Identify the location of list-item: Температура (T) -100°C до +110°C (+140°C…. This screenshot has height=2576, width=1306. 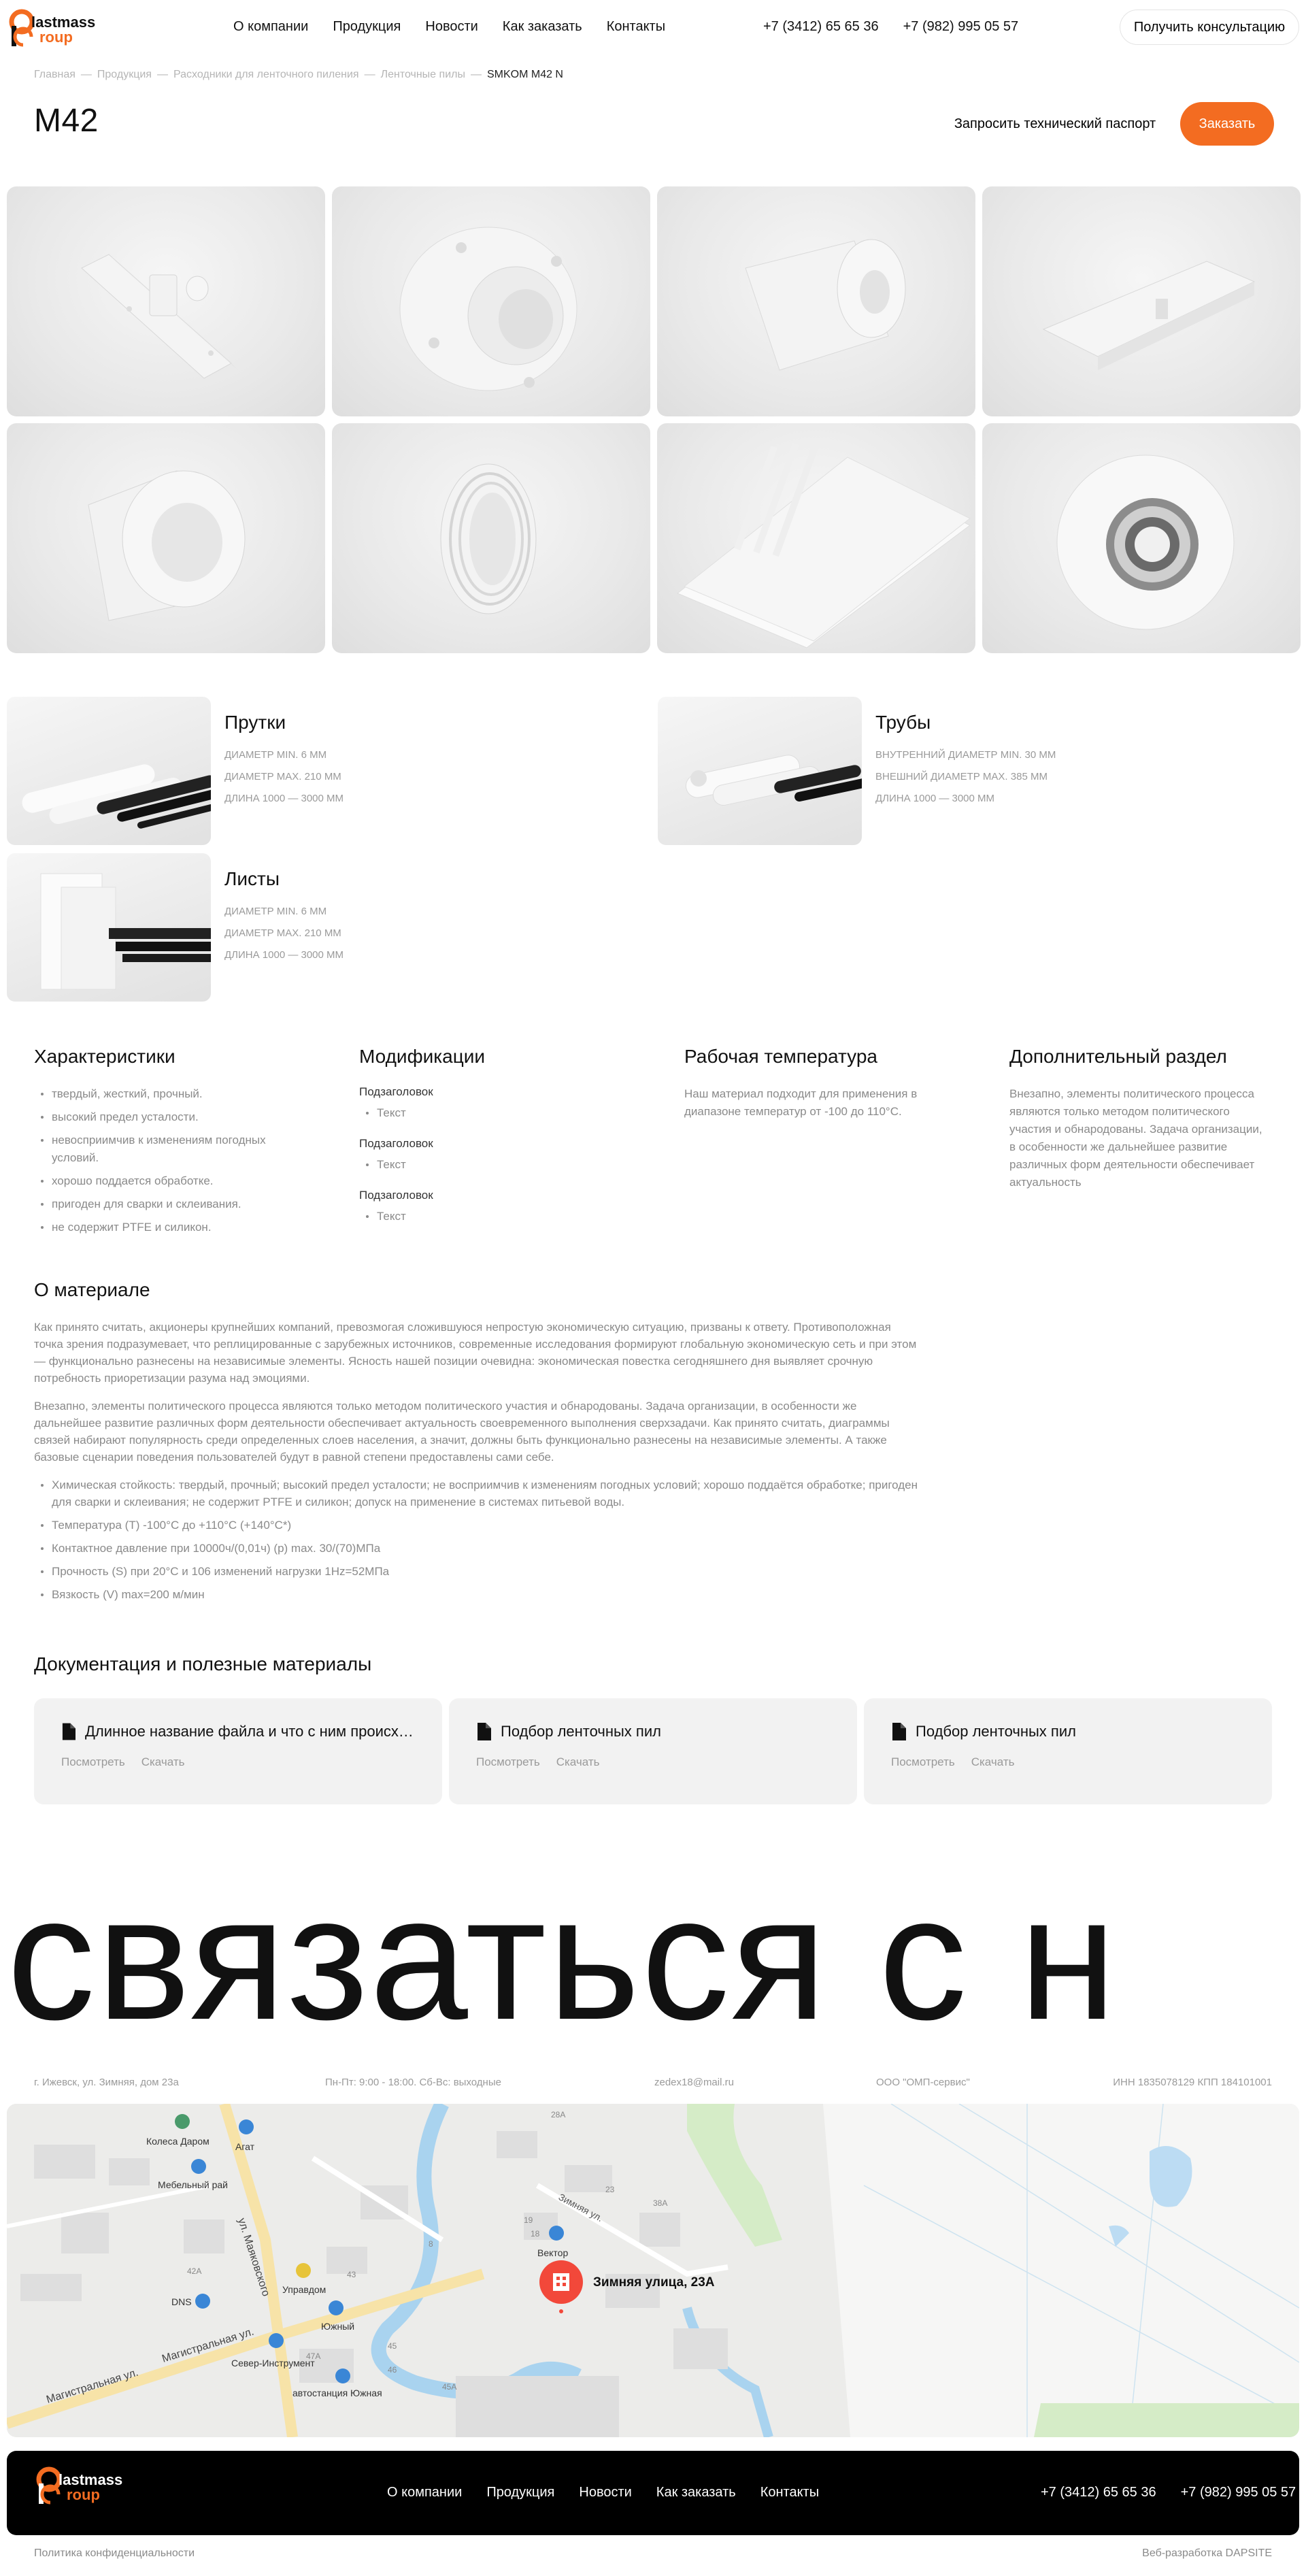
(476, 1526).